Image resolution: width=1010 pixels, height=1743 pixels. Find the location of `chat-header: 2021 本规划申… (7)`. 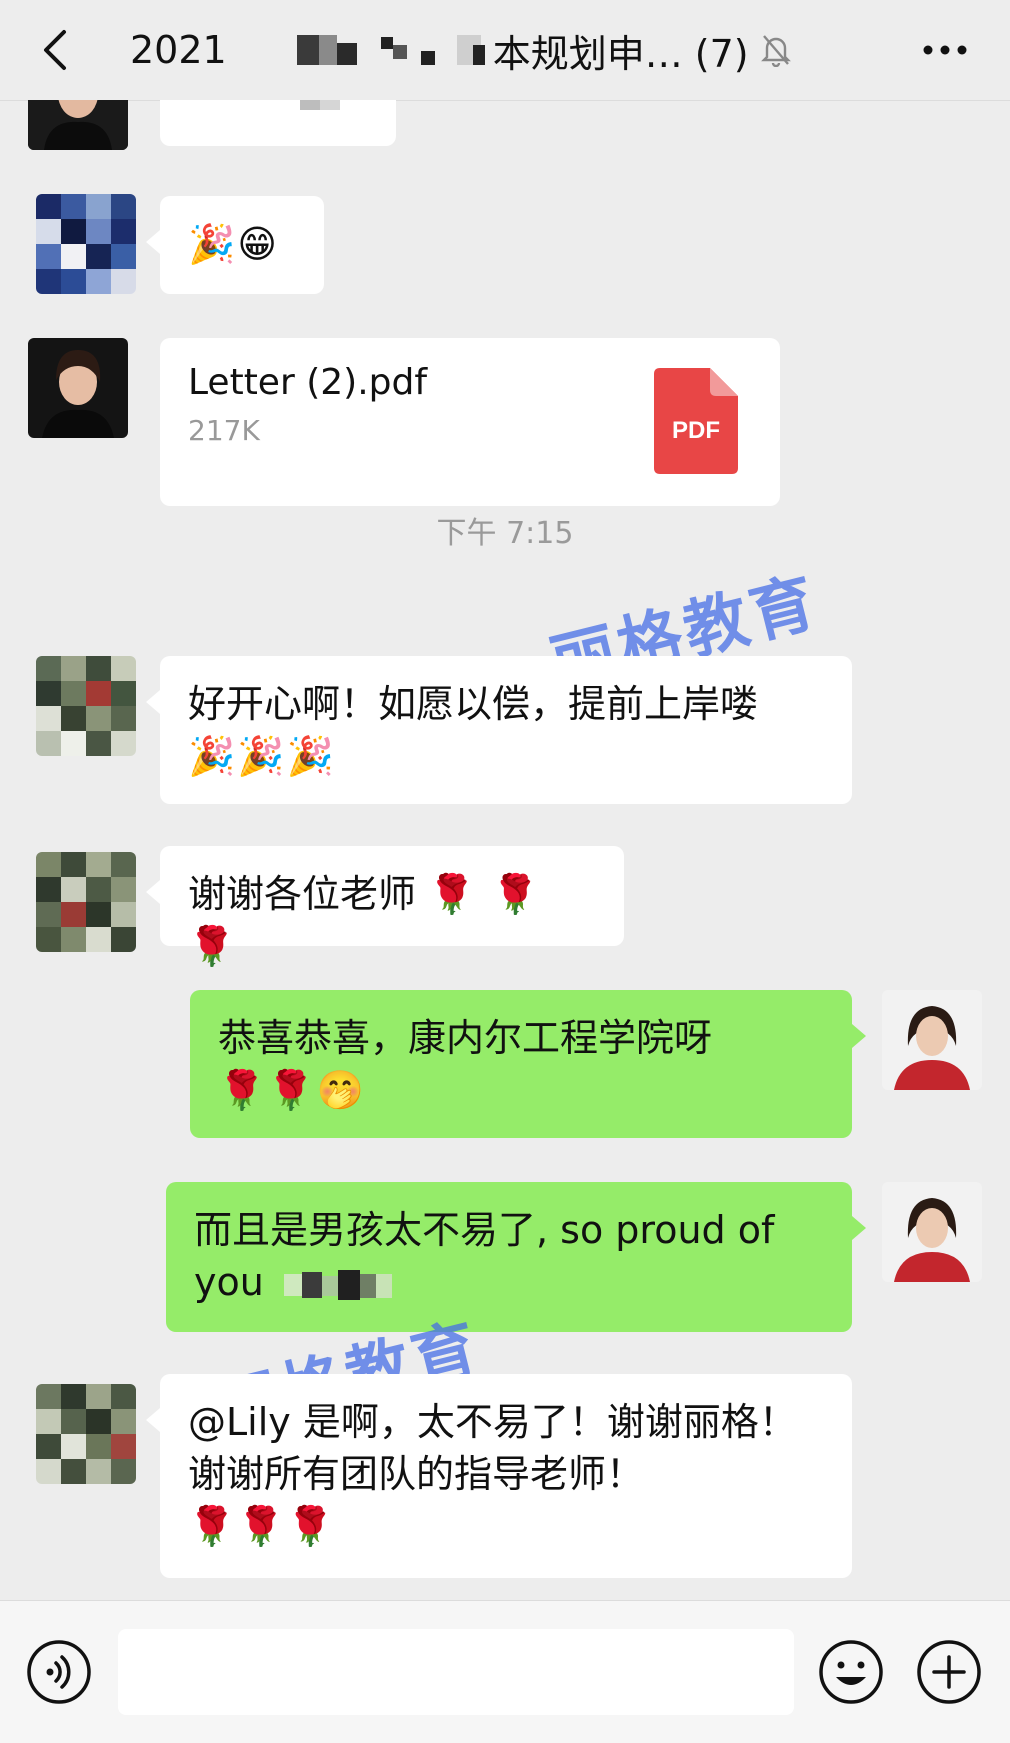

chat-header: 2021 本规划申… (7) is located at coordinates (505, 50).